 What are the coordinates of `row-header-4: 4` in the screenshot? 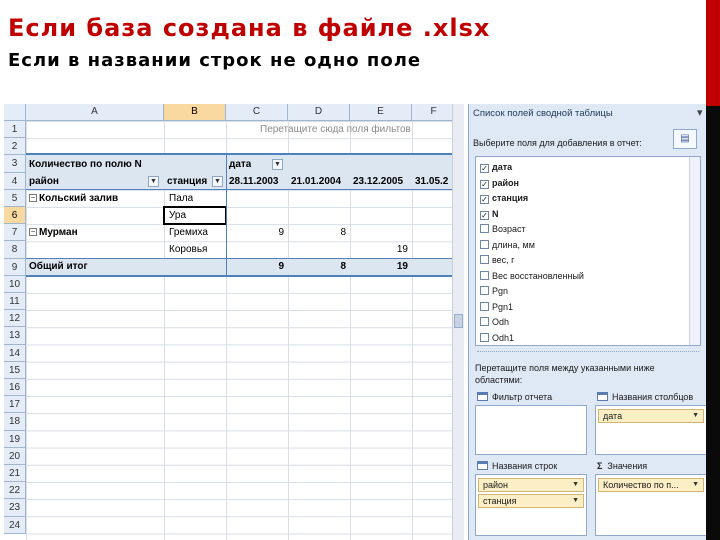 It's located at (15, 181).